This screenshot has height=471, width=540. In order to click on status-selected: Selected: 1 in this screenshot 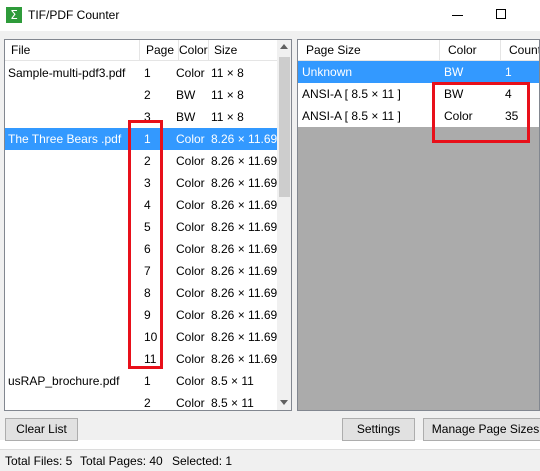, I will do `click(202, 461)`.